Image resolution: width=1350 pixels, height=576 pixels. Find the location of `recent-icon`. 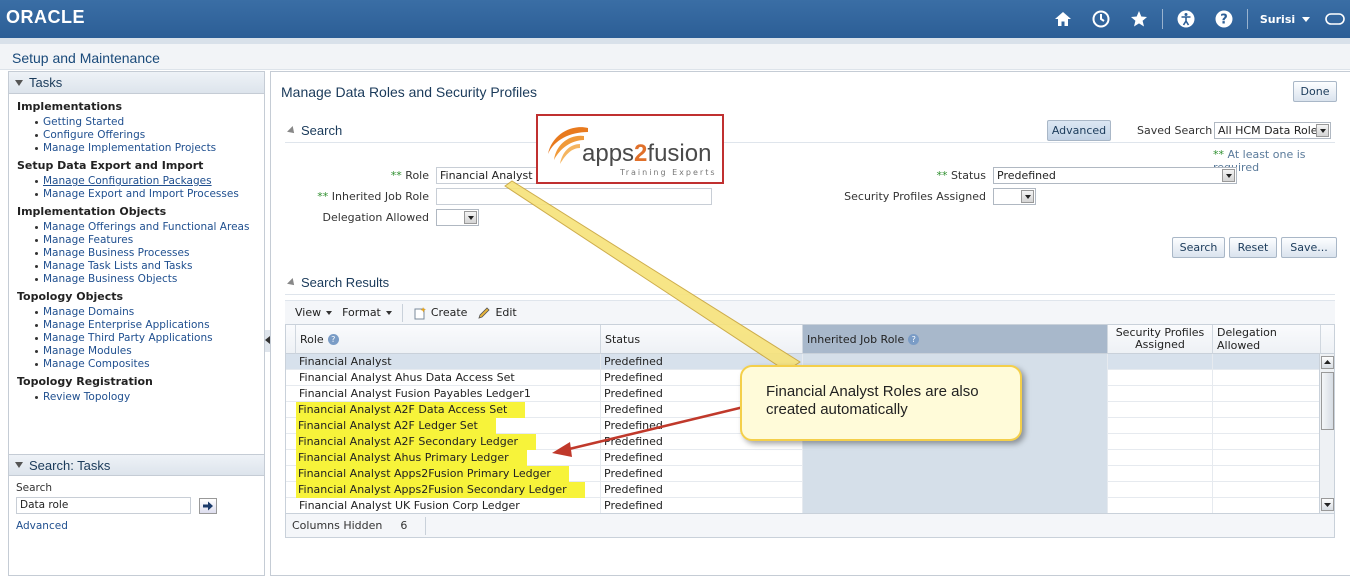

recent-icon is located at coordinates (1101, 19).